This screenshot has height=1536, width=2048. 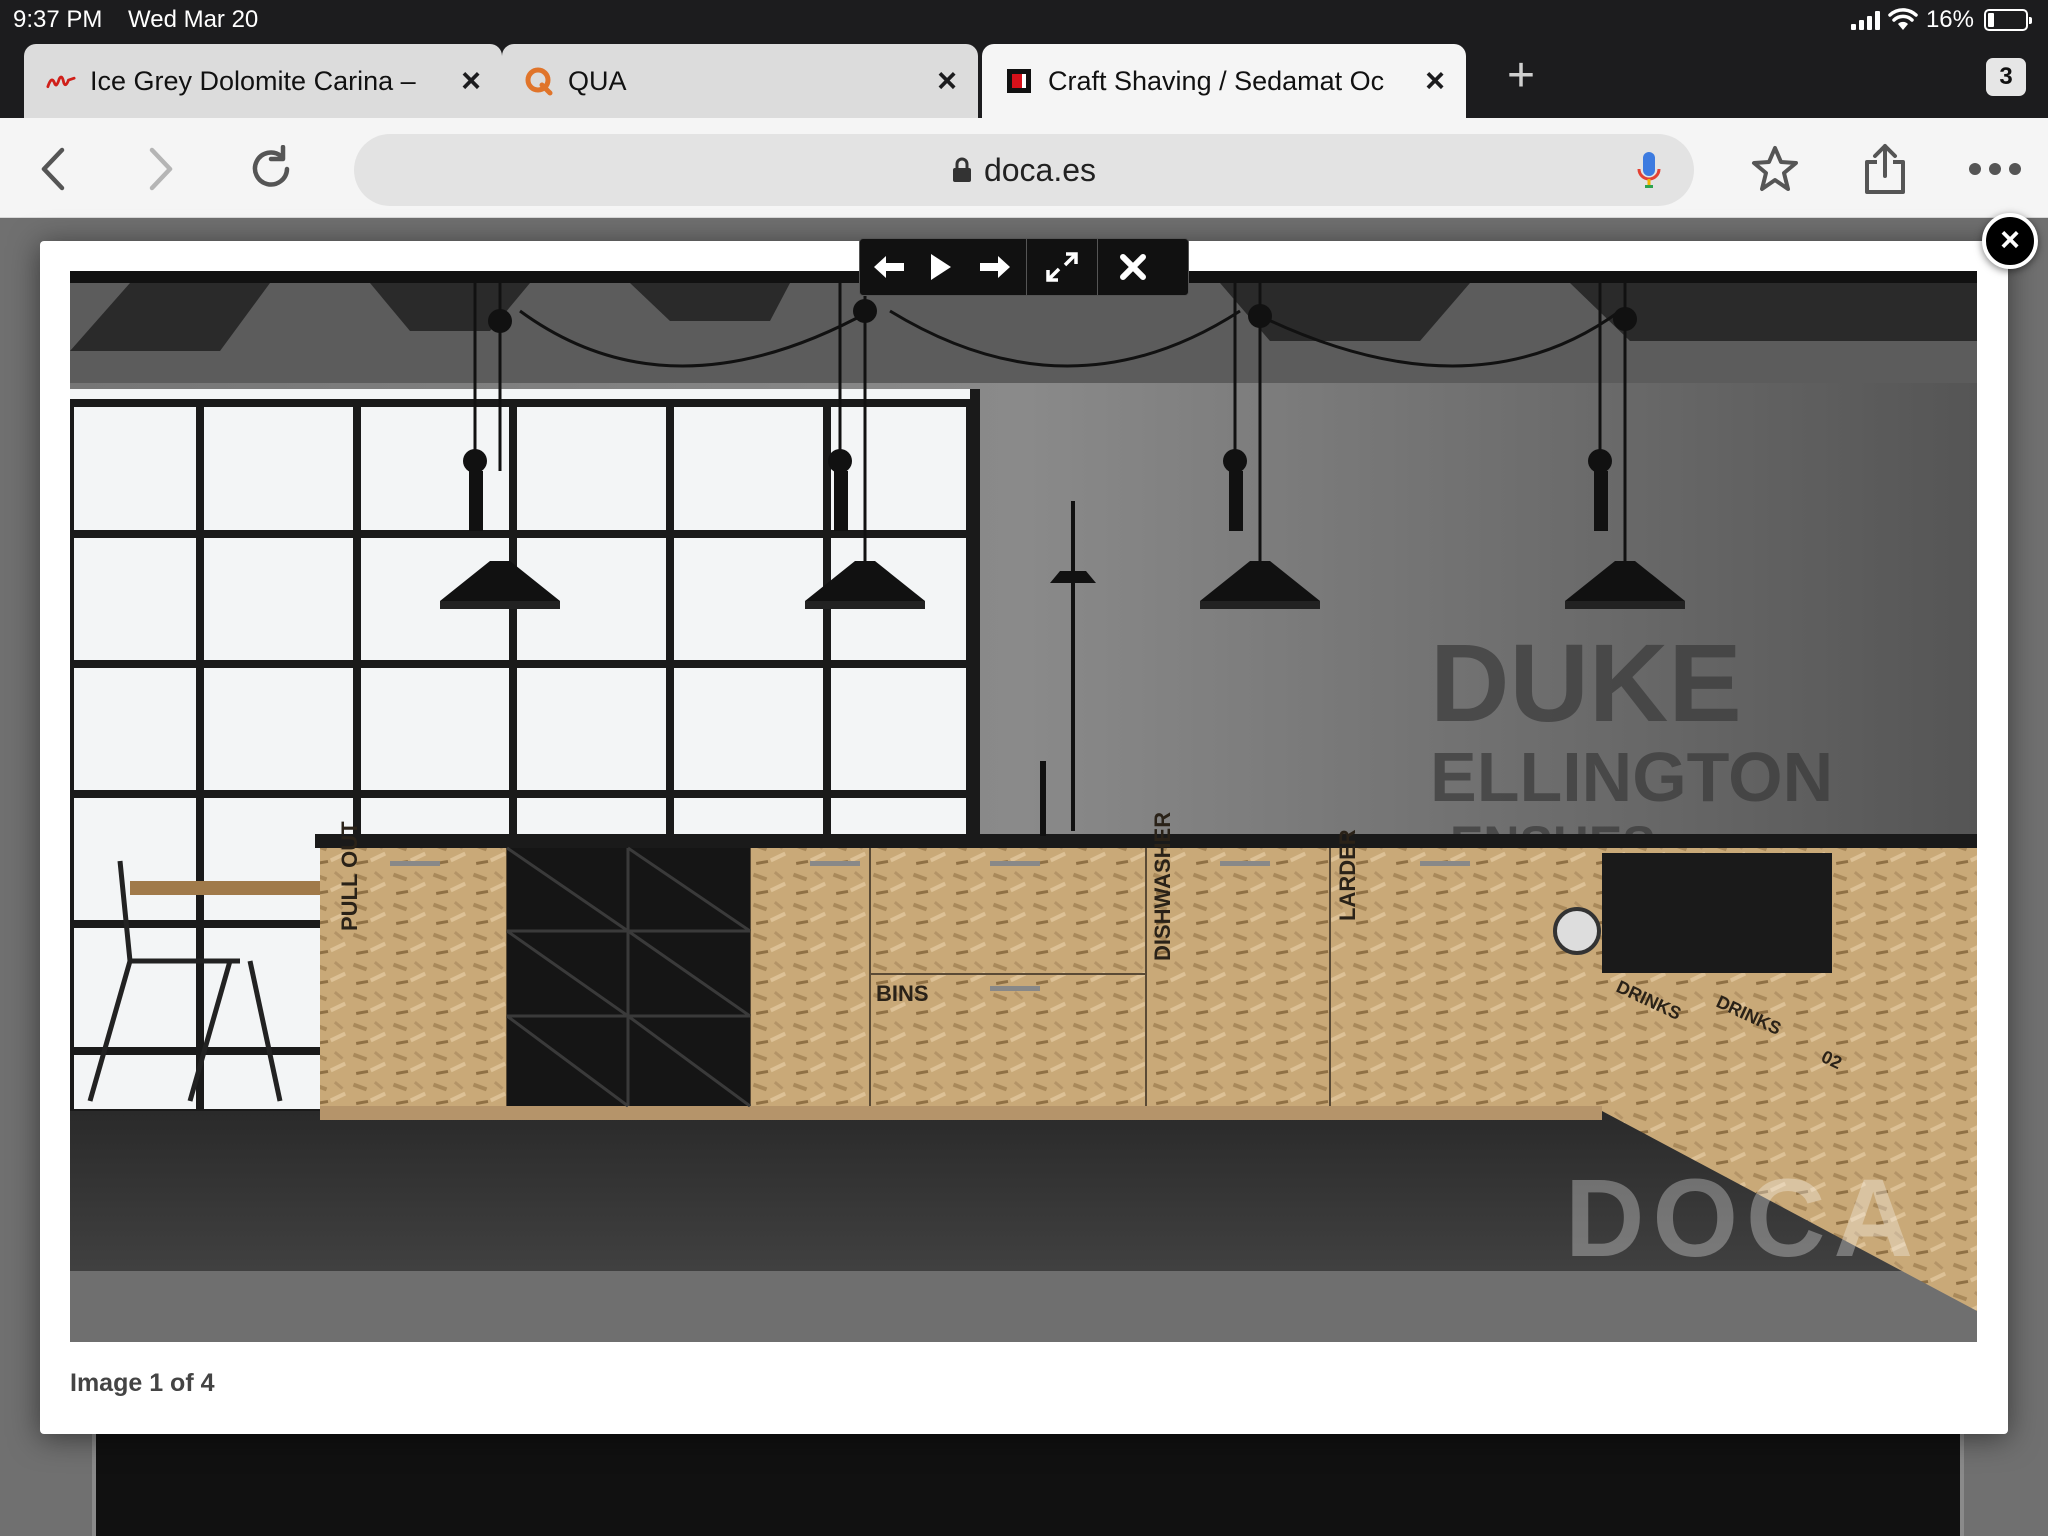 What do you see at coordinates (995, 267) in the screenshot?
I see `next-arrow-icon` at bounding box center [995, 267].